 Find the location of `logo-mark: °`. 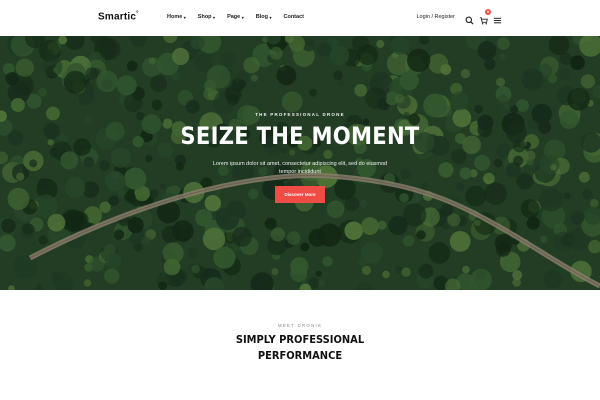

logo-mark: ° is located at coordinates (137, 14).